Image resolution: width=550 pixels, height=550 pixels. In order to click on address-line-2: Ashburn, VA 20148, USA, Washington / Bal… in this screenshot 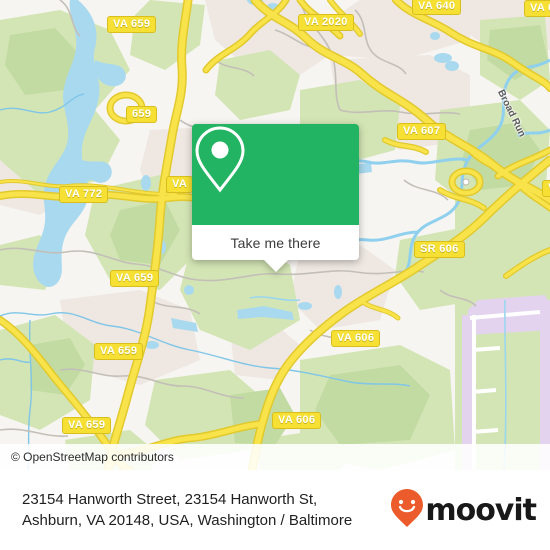, I will do `click(187, 520)`.